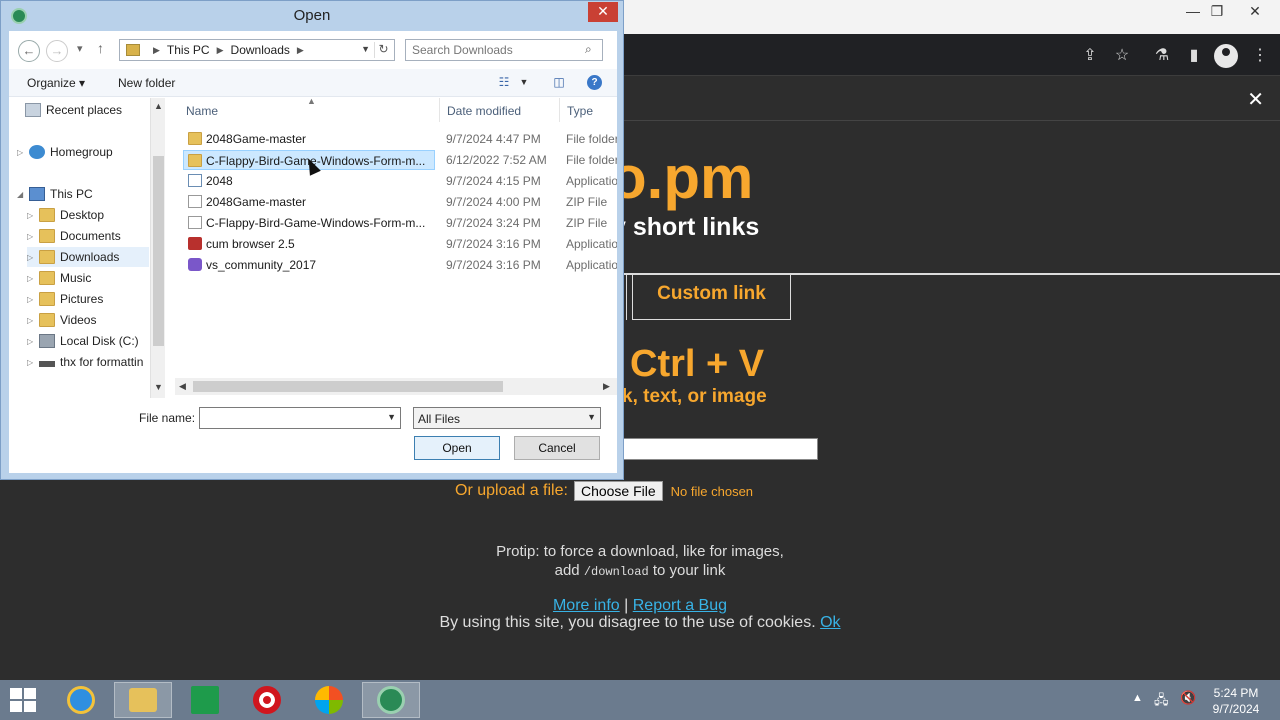 Image resolution: width=1280 pixels, height=720 pixels. I want to click on collapse-arrow-icon: ◢, so click(23, 194).